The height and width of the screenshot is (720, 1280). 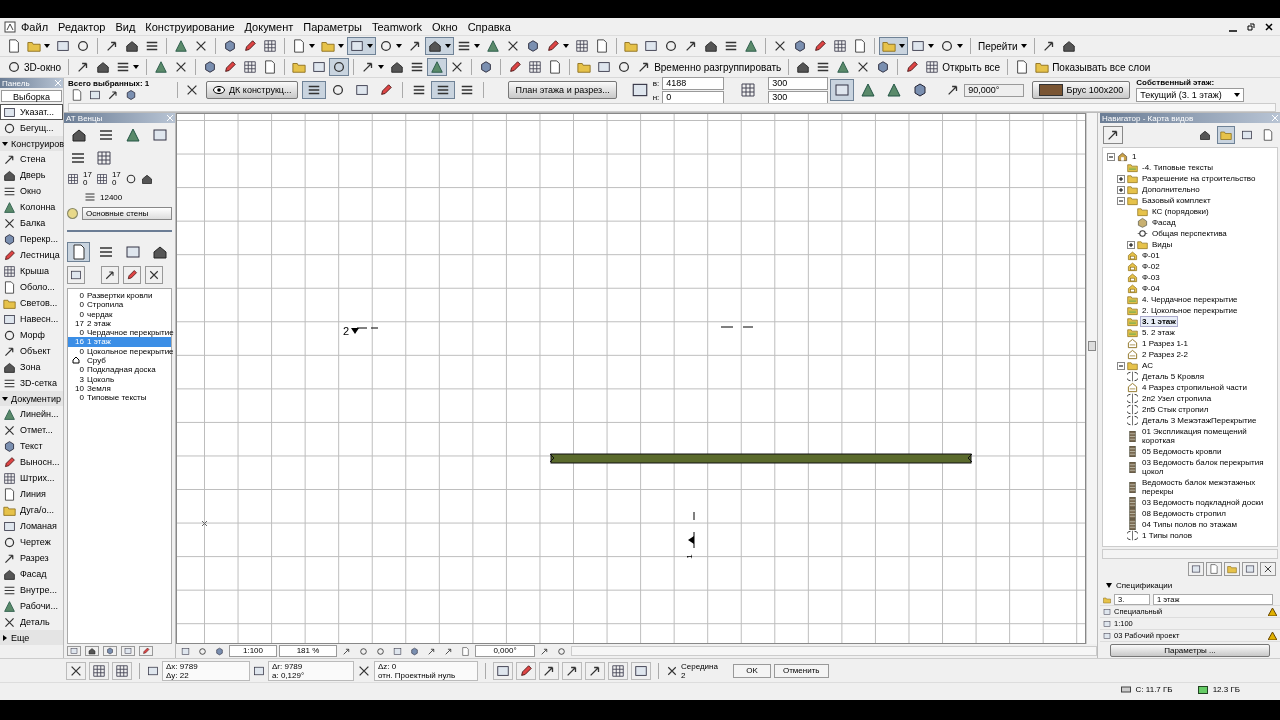 What do you see at coordinates (119, 398) in the screenshot?
I see `layer-item: 0 Типовые тексты` at bounding box center [119, 398].